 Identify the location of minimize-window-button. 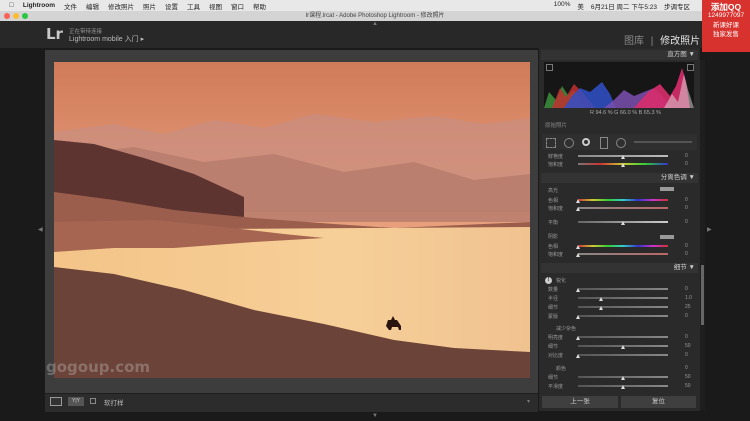
(16, 16).